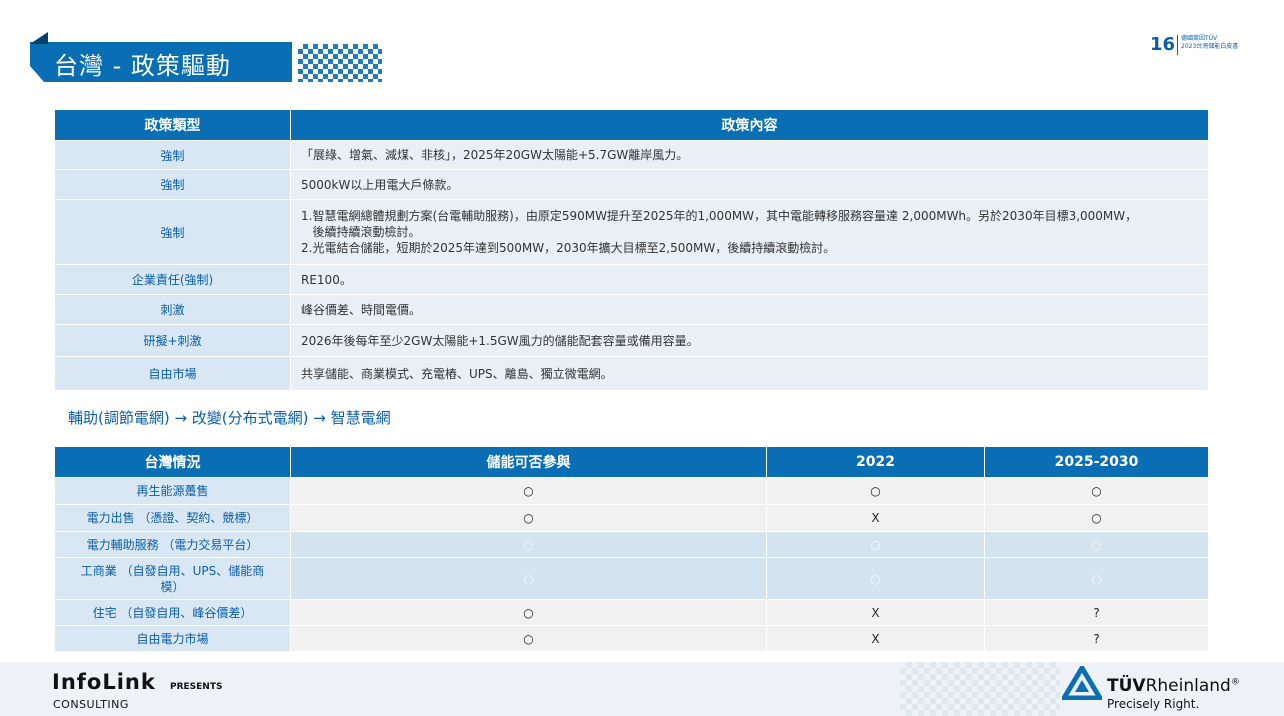 This screenshot has width=1284, height=716. I want to click on tuv-registered: ®, so click(1235, 682).